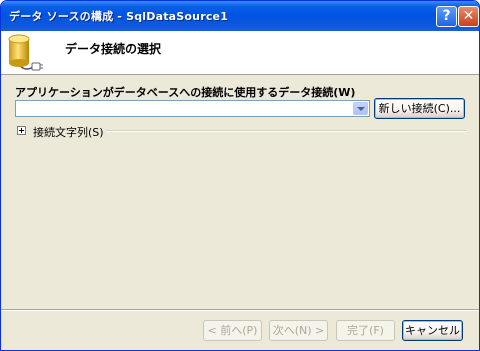 This screenshot has width=480, height=351. What do you see at coordinates (21, 130) in the screenshot?
I see `expand-plus-icon` at bounding box center [21, 130].